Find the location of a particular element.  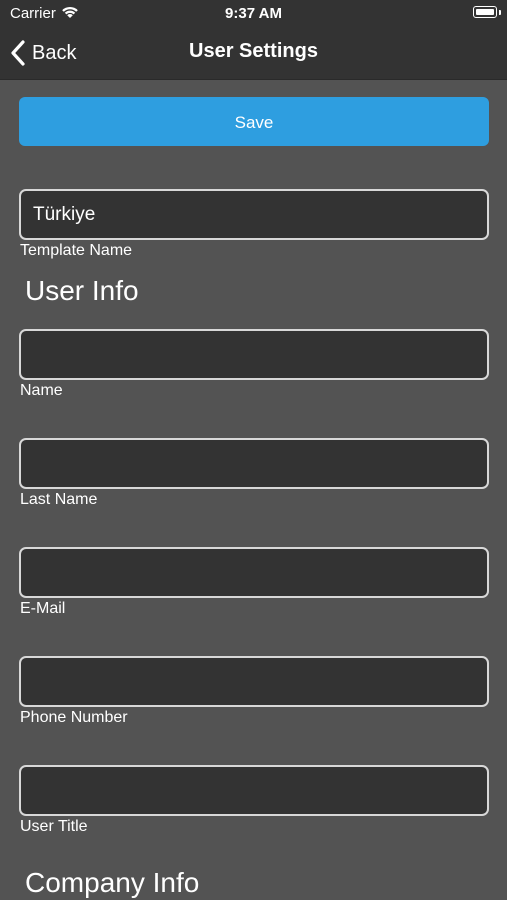

last-name-label: Last Name is located at coordinates (59, 499).